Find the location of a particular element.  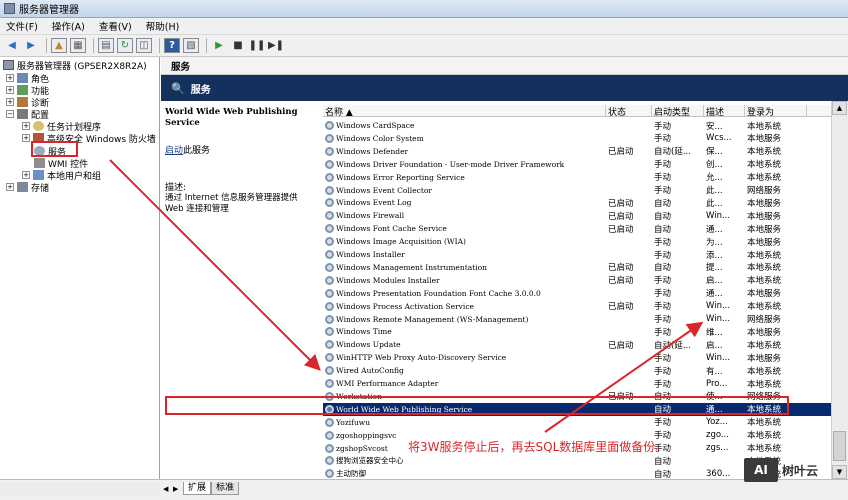

menu-help: 帮助(H) is located at coordinates (163, 26).